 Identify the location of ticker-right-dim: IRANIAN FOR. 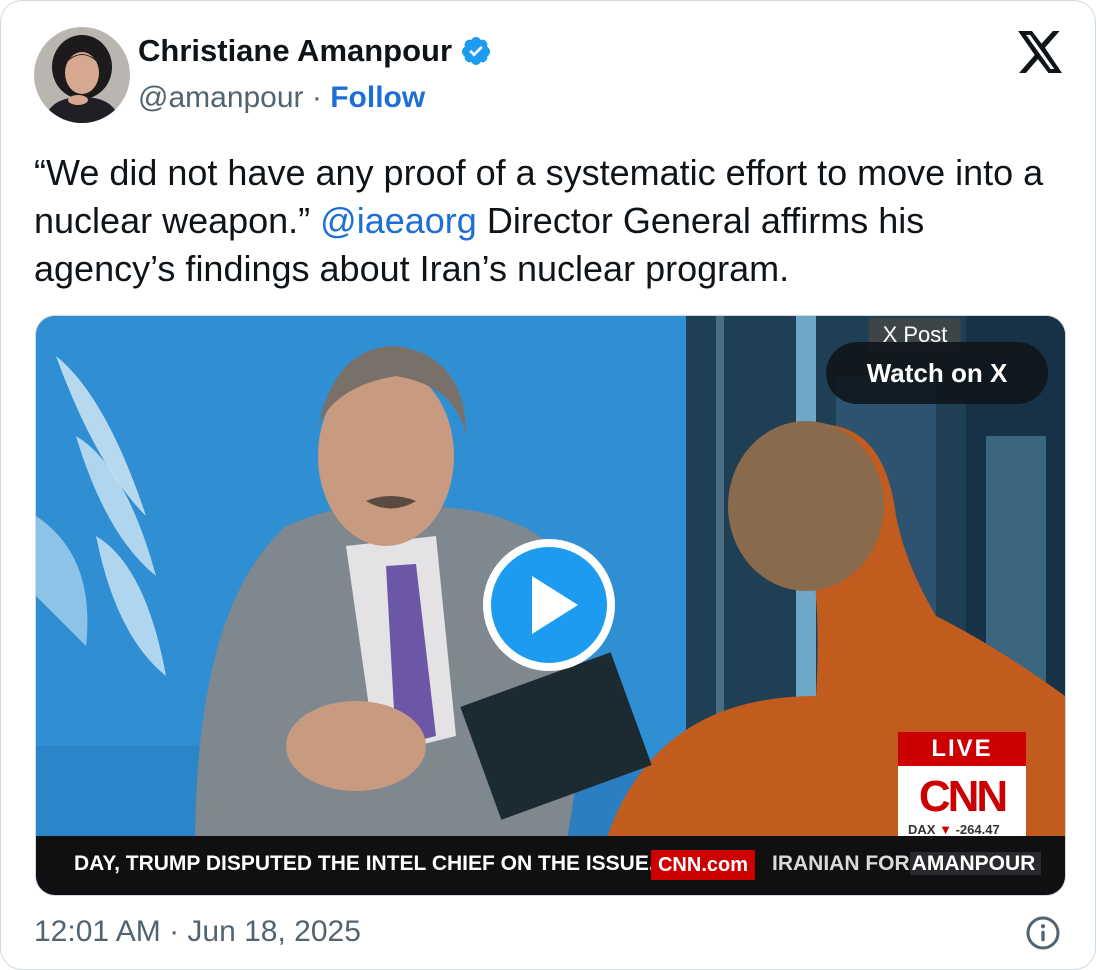
(841, 863).